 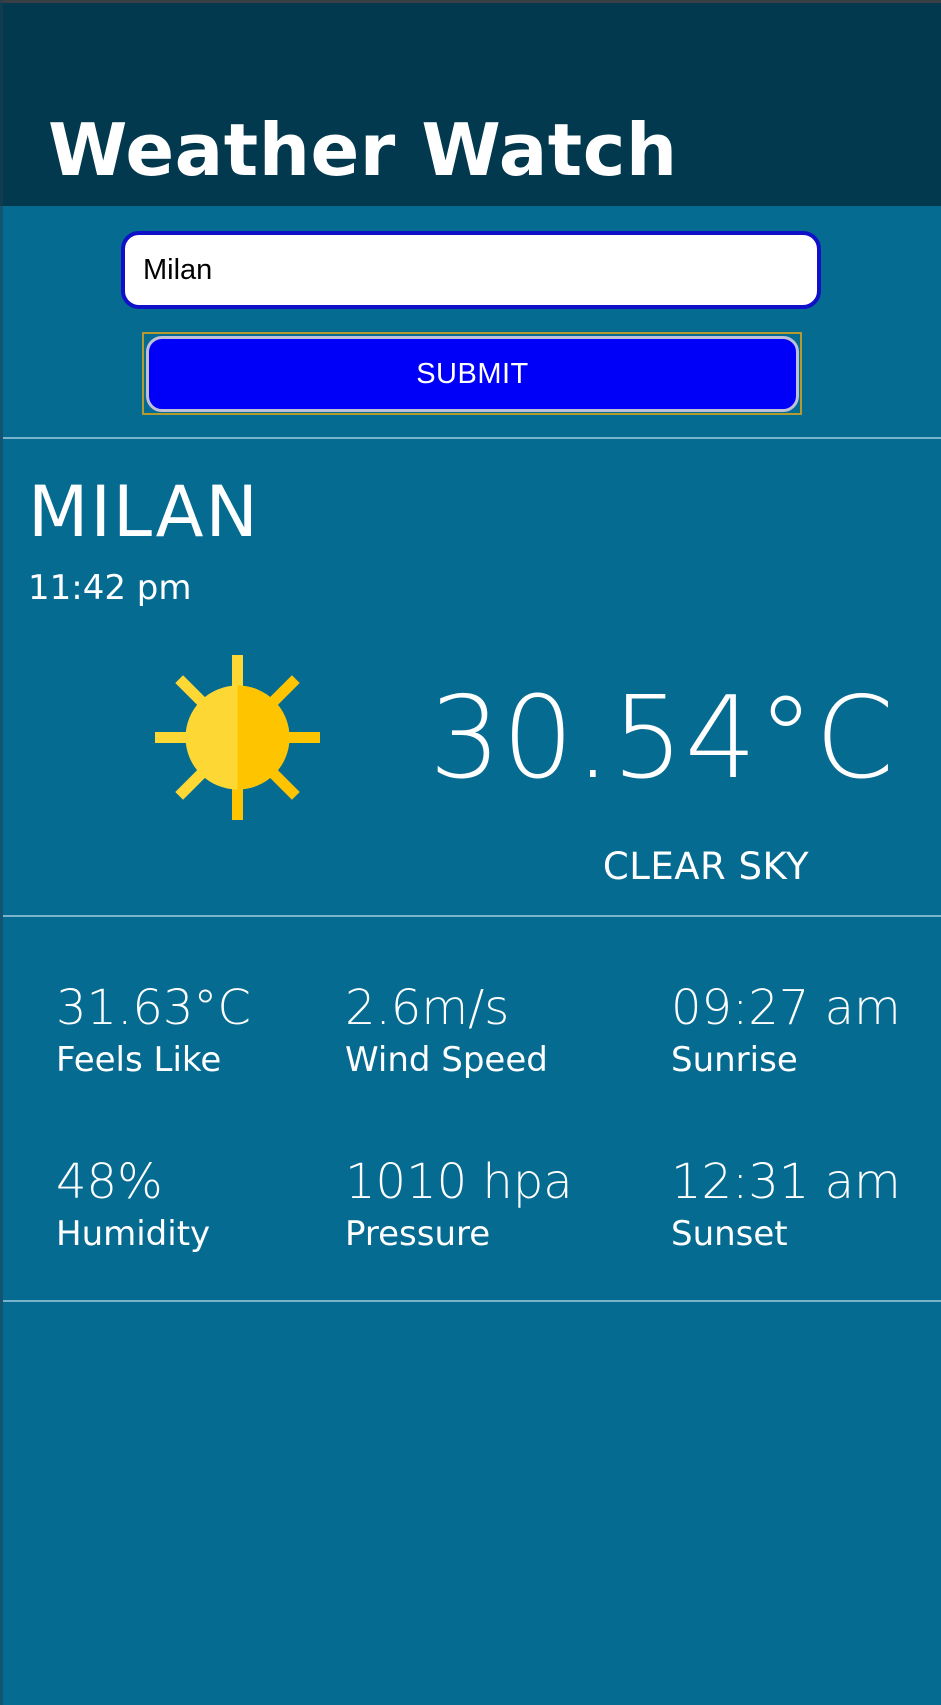 I want to click on sunrise-value: 09:27 am, so click(x=786, y=1008).